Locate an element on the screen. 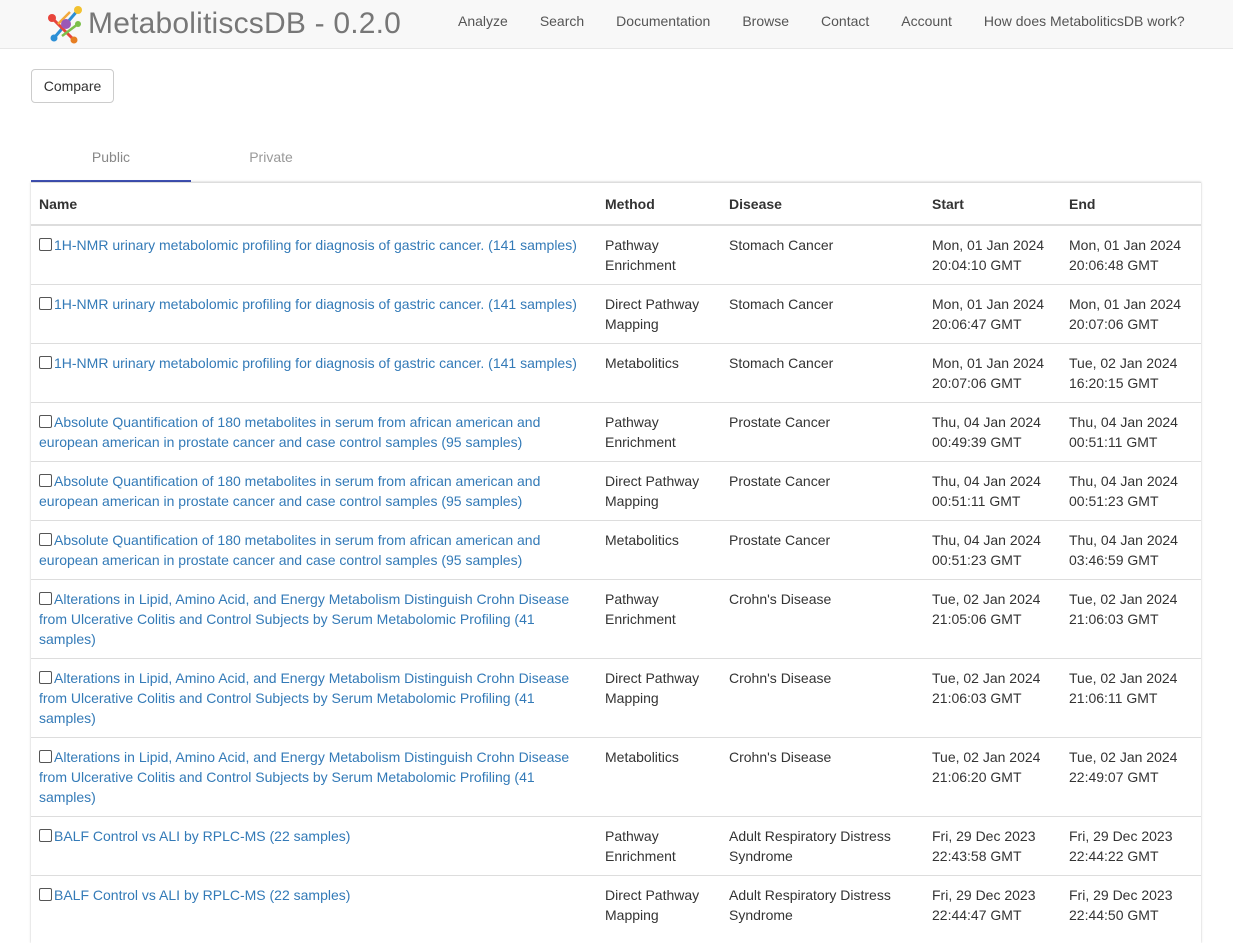  nav-account: Account is located at coordinates (926, 22).